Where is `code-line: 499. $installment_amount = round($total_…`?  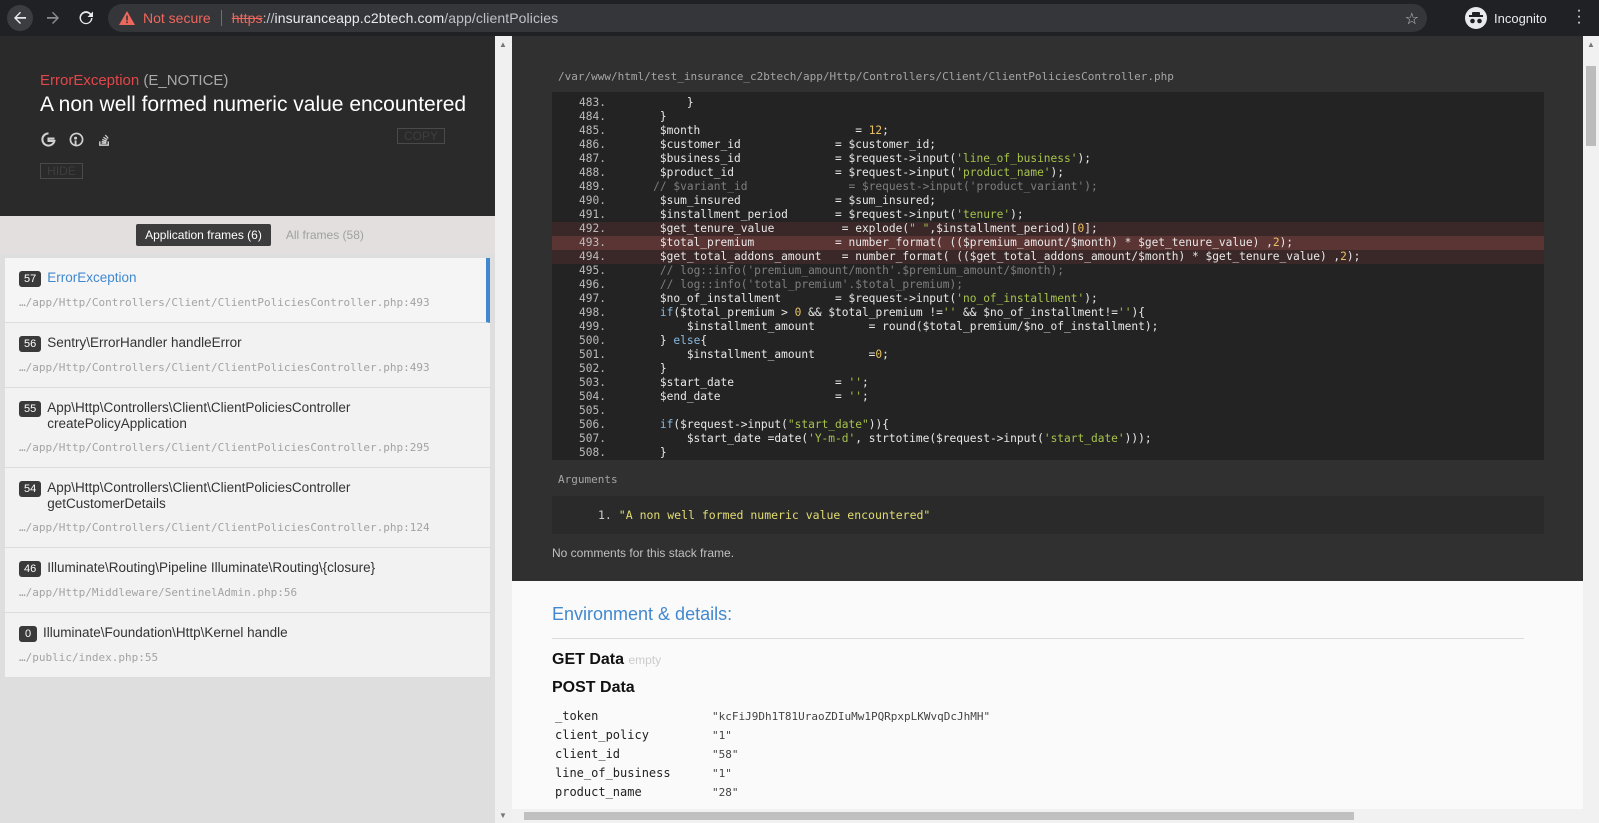
code-line: 499. $installment_amount = round($total_… is located at coordinates (1048, 327).